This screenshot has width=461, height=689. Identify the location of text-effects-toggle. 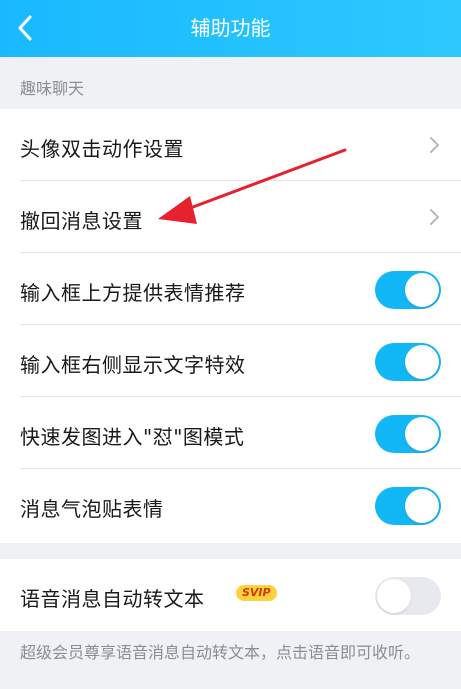
(408, 362).